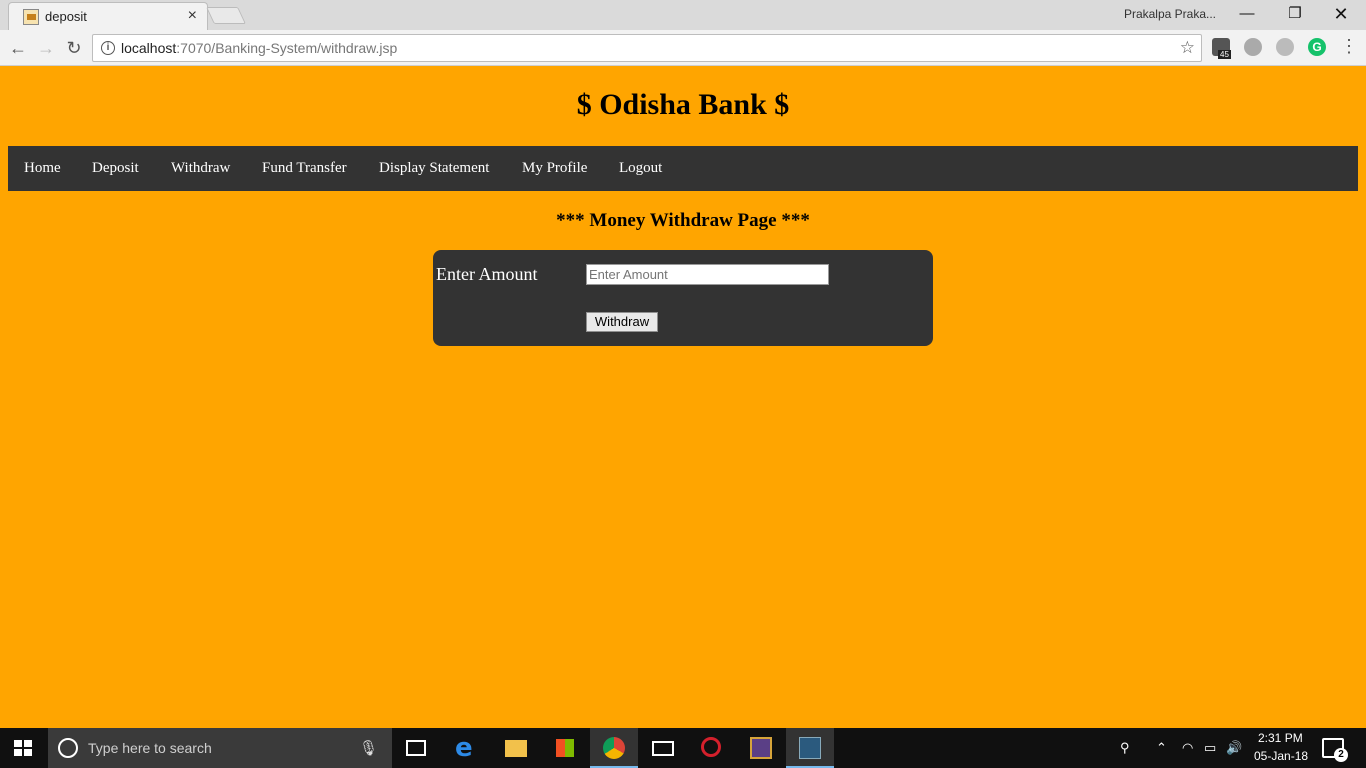 The height and width of the screenshot is (768, 1366). What do you see at coordinates (1247, 15) in the screenshot?
I see `minimize-button: —` at bounding box center [1247, 15].